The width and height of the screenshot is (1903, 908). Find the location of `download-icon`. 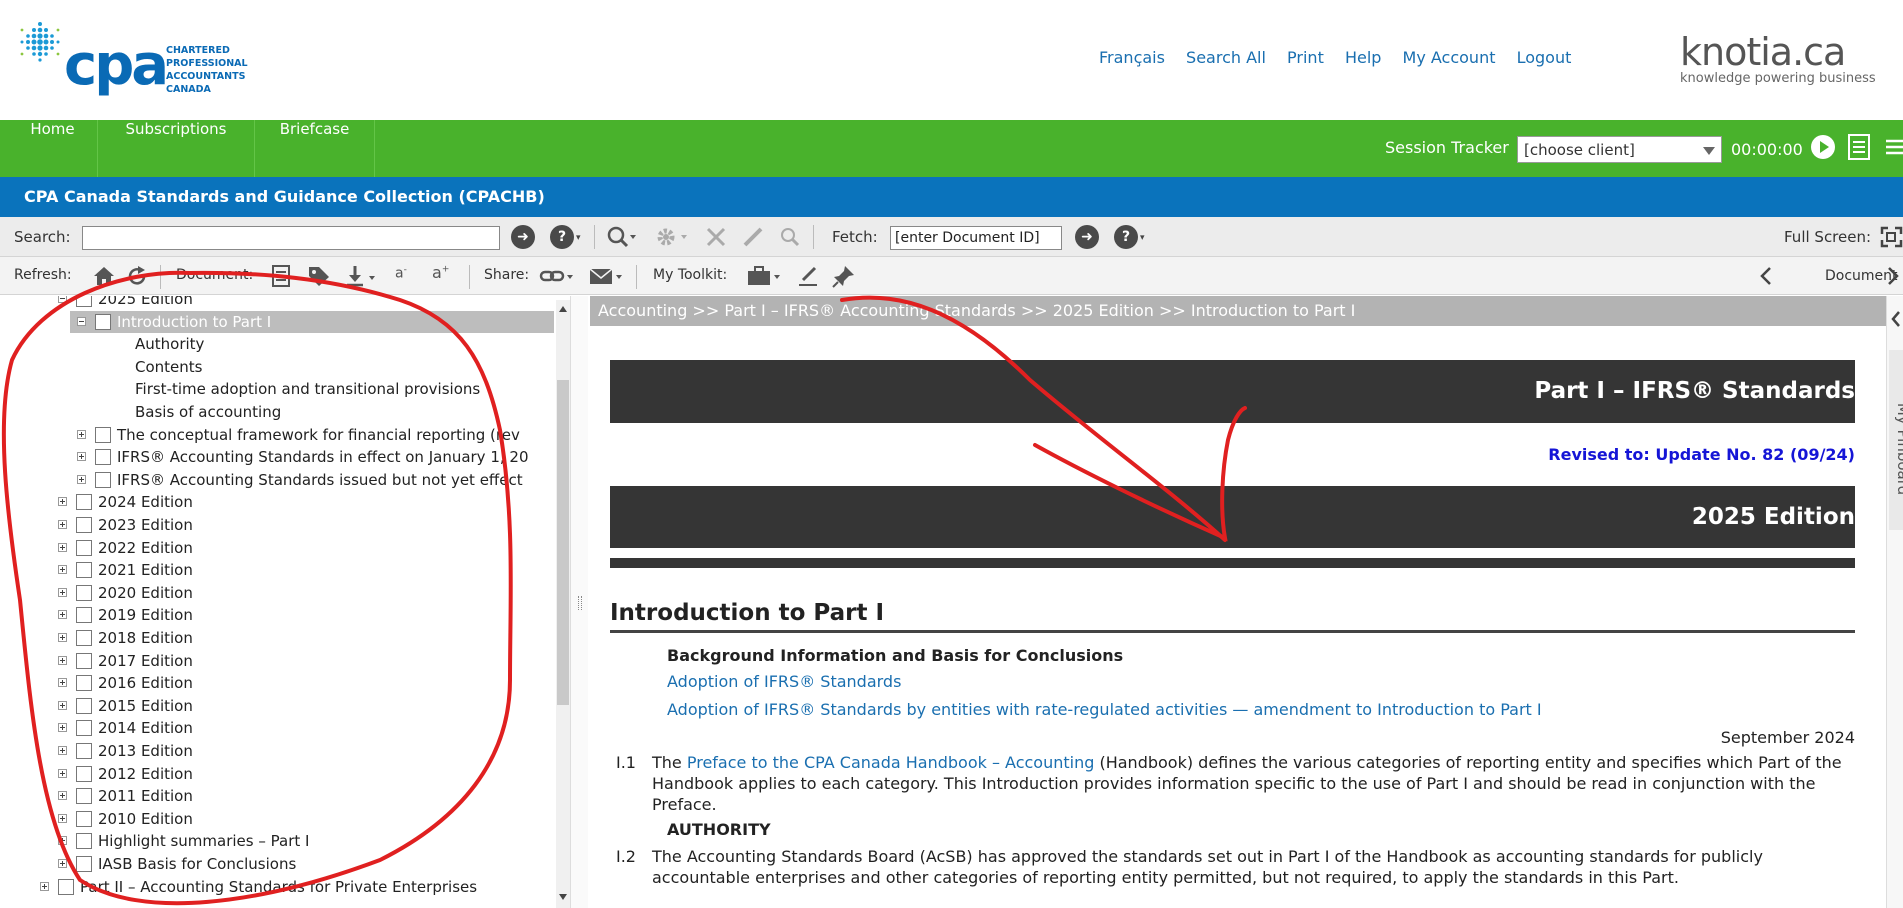

download-icon is located at coordinates (362, 276).